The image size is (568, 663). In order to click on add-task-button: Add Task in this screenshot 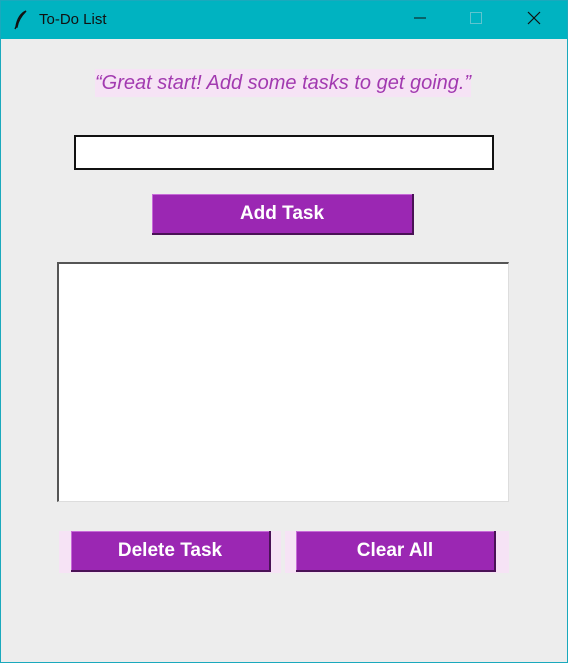, I will do `click(283, 214)`.